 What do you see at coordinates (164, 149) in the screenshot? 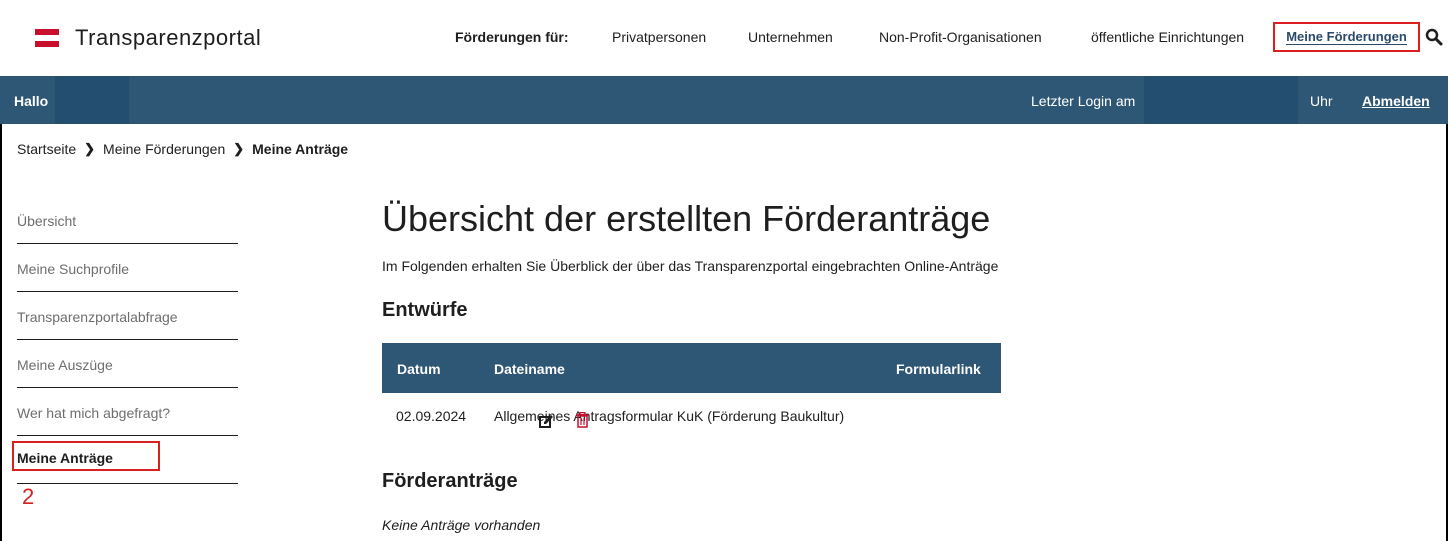
I see `breadcrumb-item-meine-foerderungen: Meine Förderungen` at bounding box center [164, 149].